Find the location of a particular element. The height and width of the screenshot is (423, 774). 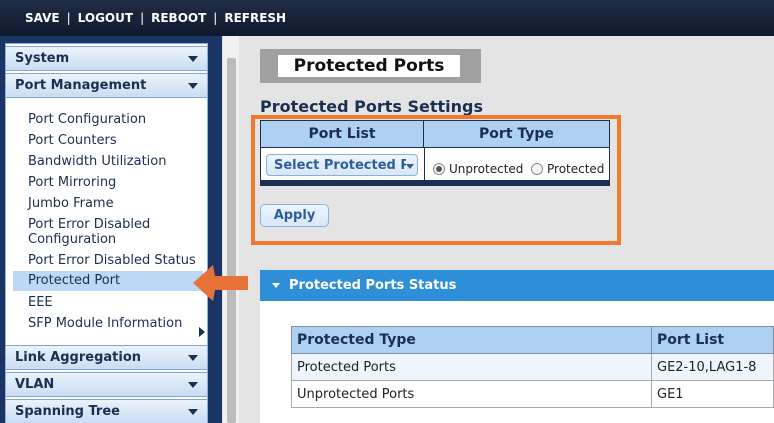

sidebar-item-port-mirroring: Port Mirroring is located at coordinates (72, 182).